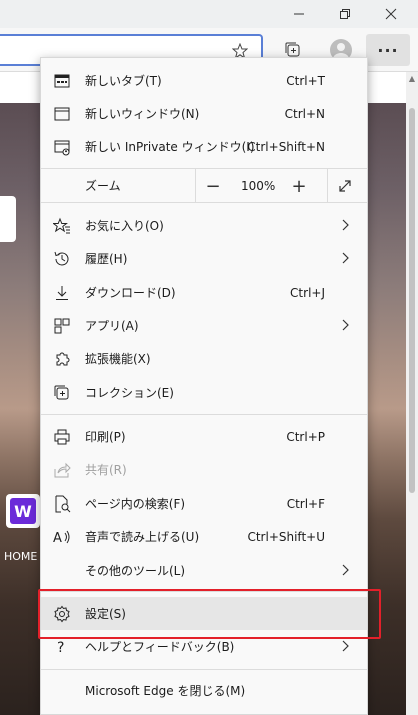 This screenshot has width=418, height=715. I want to click on more-icon: ···, so click(388, 50).